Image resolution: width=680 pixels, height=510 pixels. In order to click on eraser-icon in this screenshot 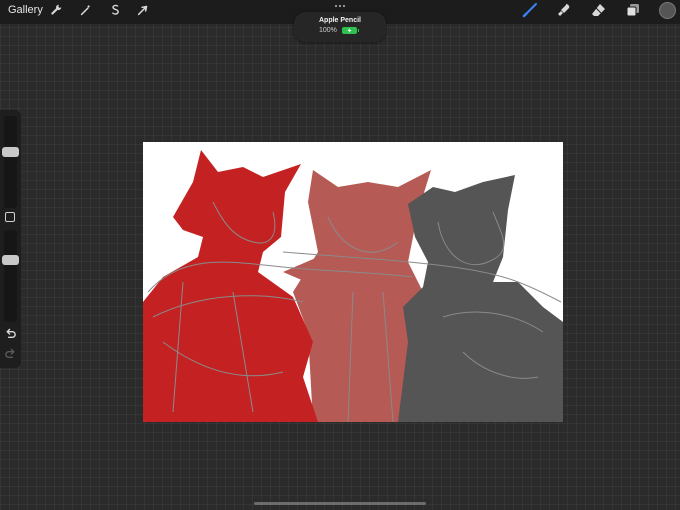, I will do `click(599, 12)`.